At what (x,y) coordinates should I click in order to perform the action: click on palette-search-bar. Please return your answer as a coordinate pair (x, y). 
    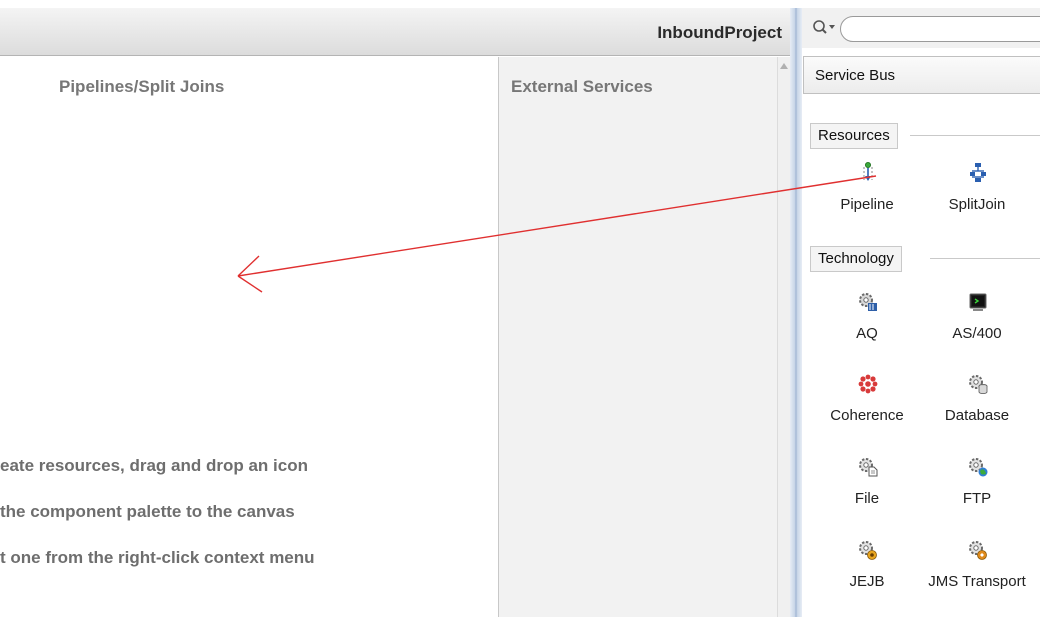
    Looking at the image, I should click on (921, 28).